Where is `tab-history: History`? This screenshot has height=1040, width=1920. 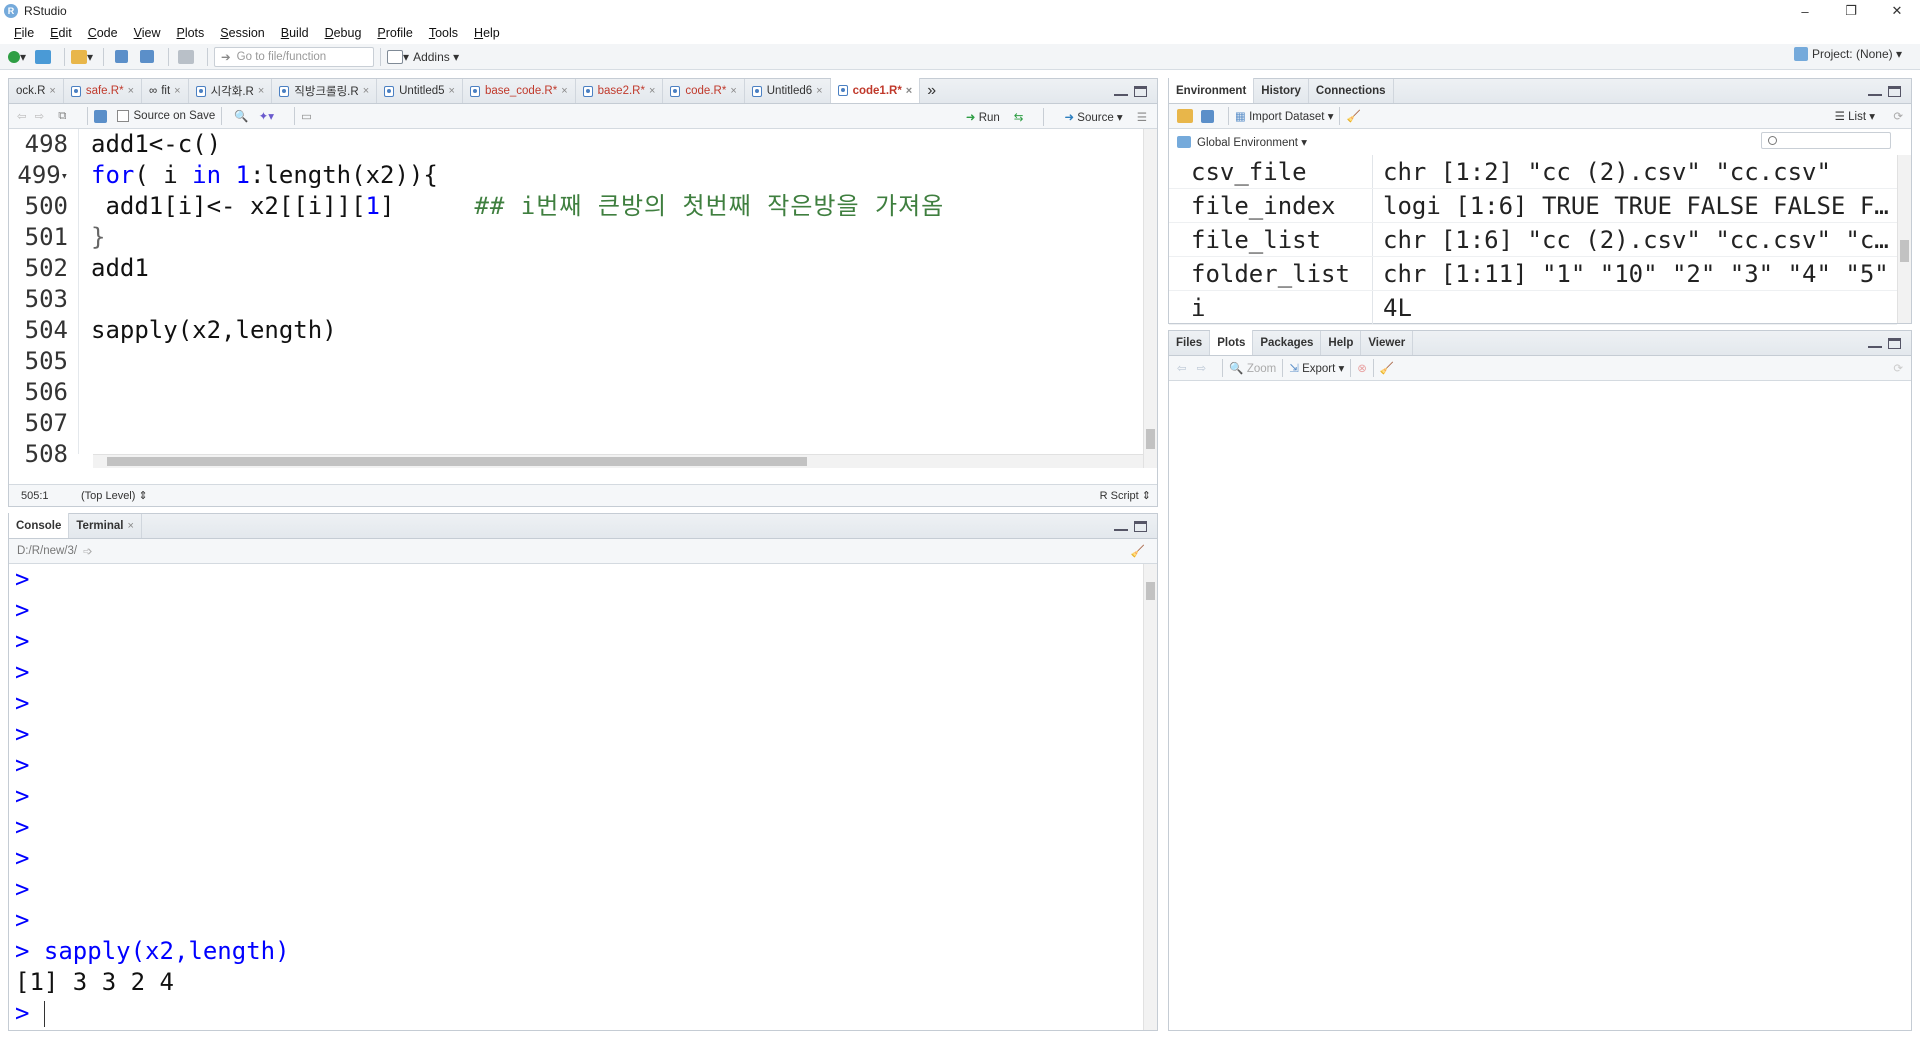 tab-history: History is located at coordinates (1281, 91).